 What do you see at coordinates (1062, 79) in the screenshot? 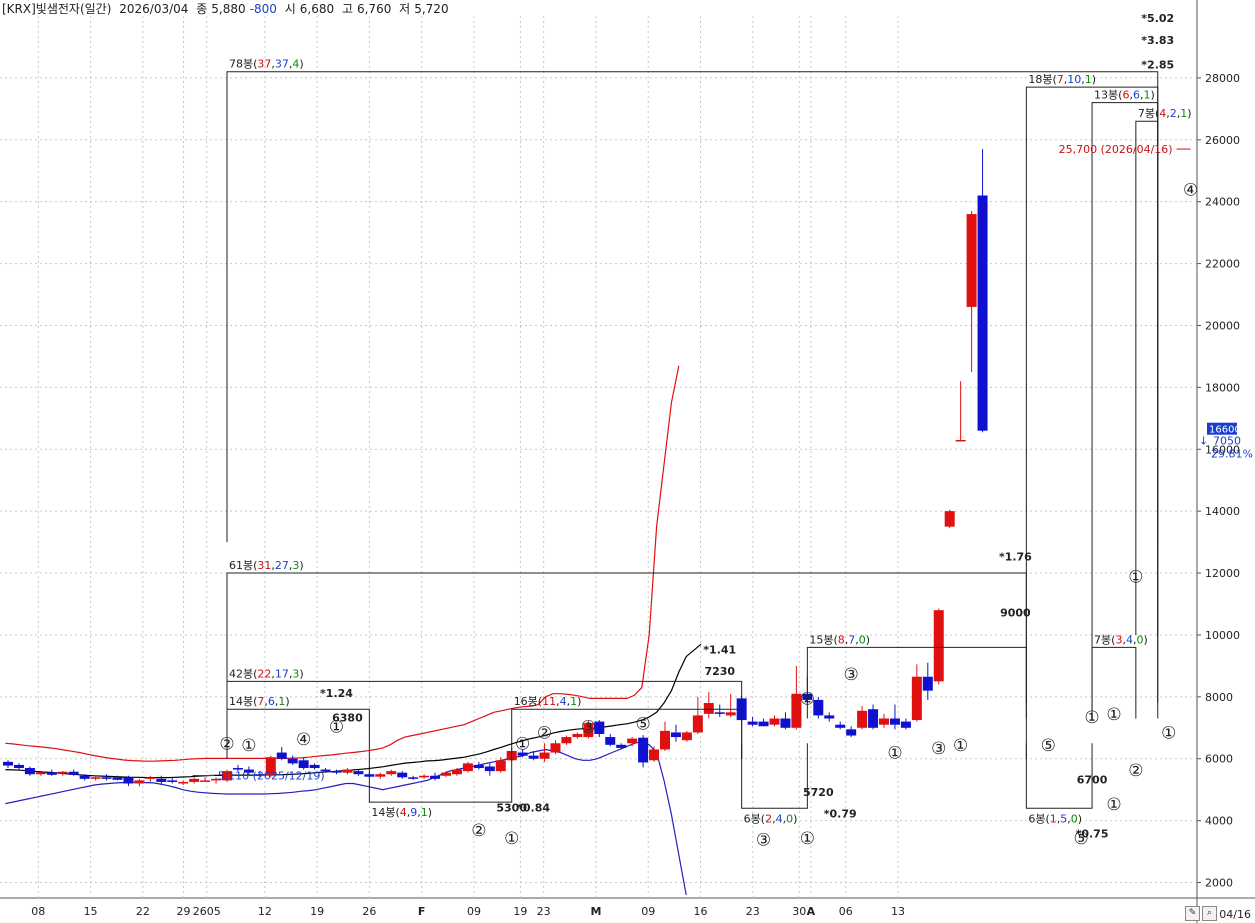
I see `count-label: 18봉(7,10,1)` at bounding box center [1062, 79].